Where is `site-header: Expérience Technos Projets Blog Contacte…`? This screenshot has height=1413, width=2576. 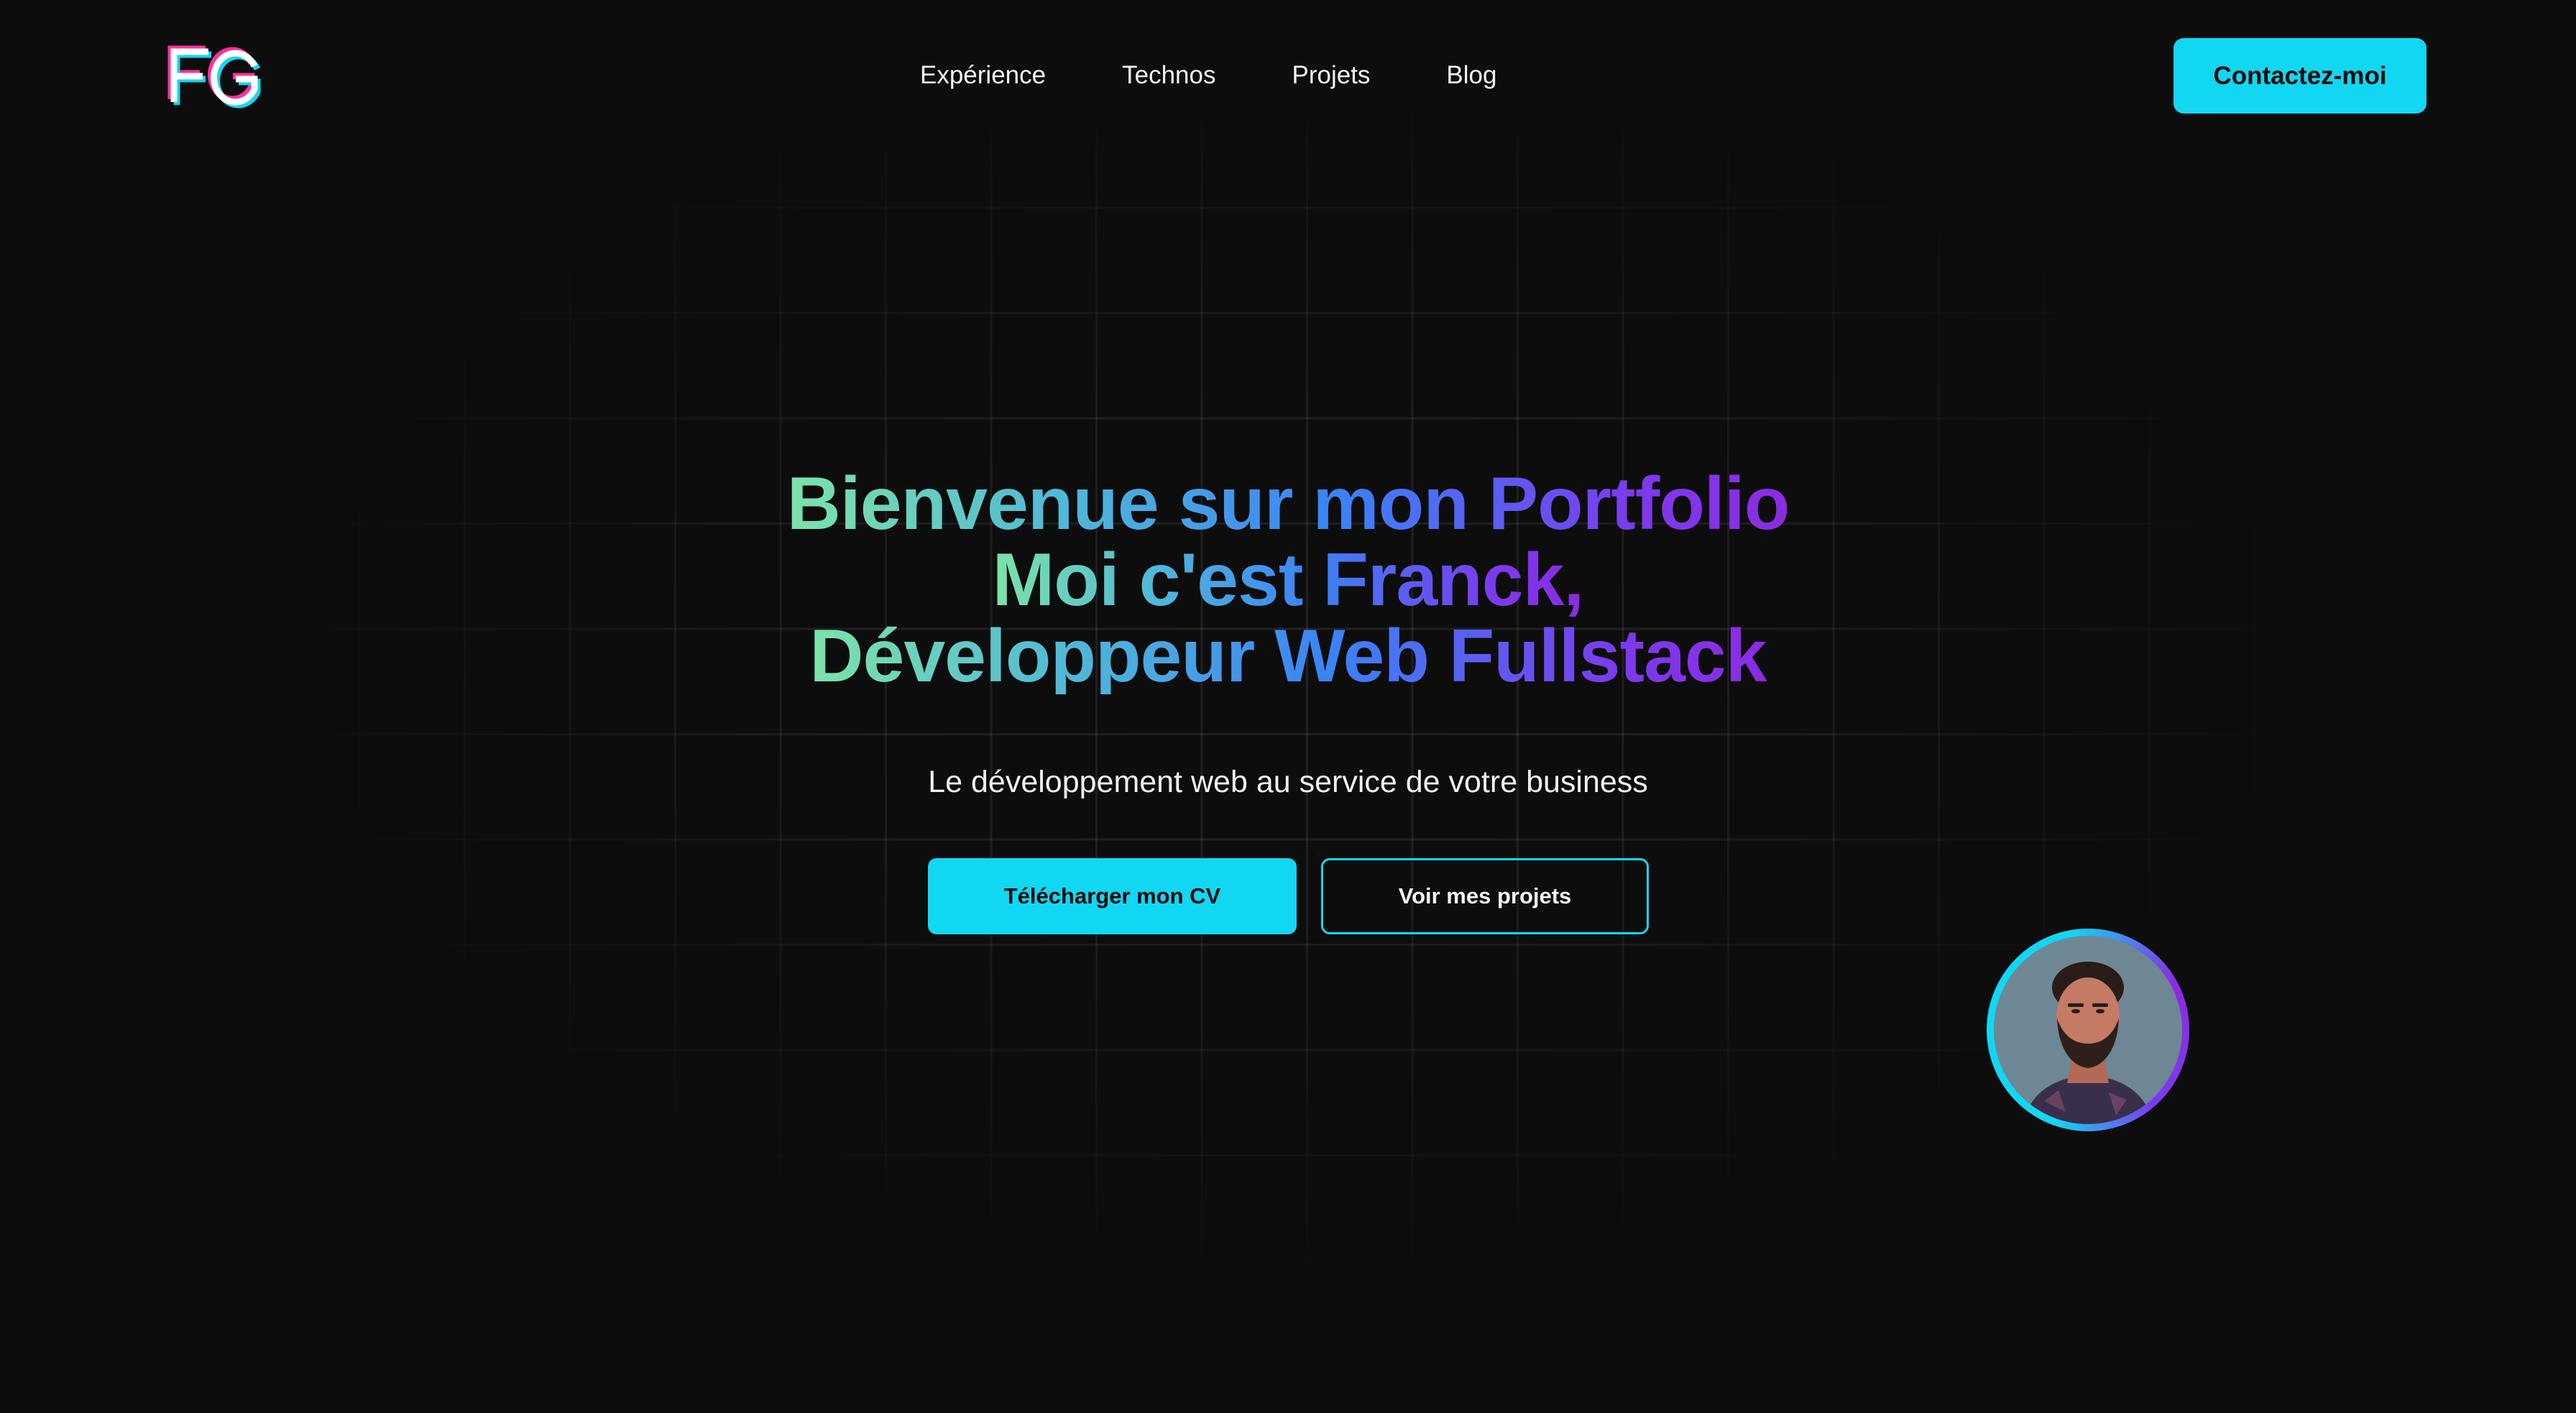
site-header: Expérience Technos Projets Blog Contacte… is located at coordinates (1288, 75).